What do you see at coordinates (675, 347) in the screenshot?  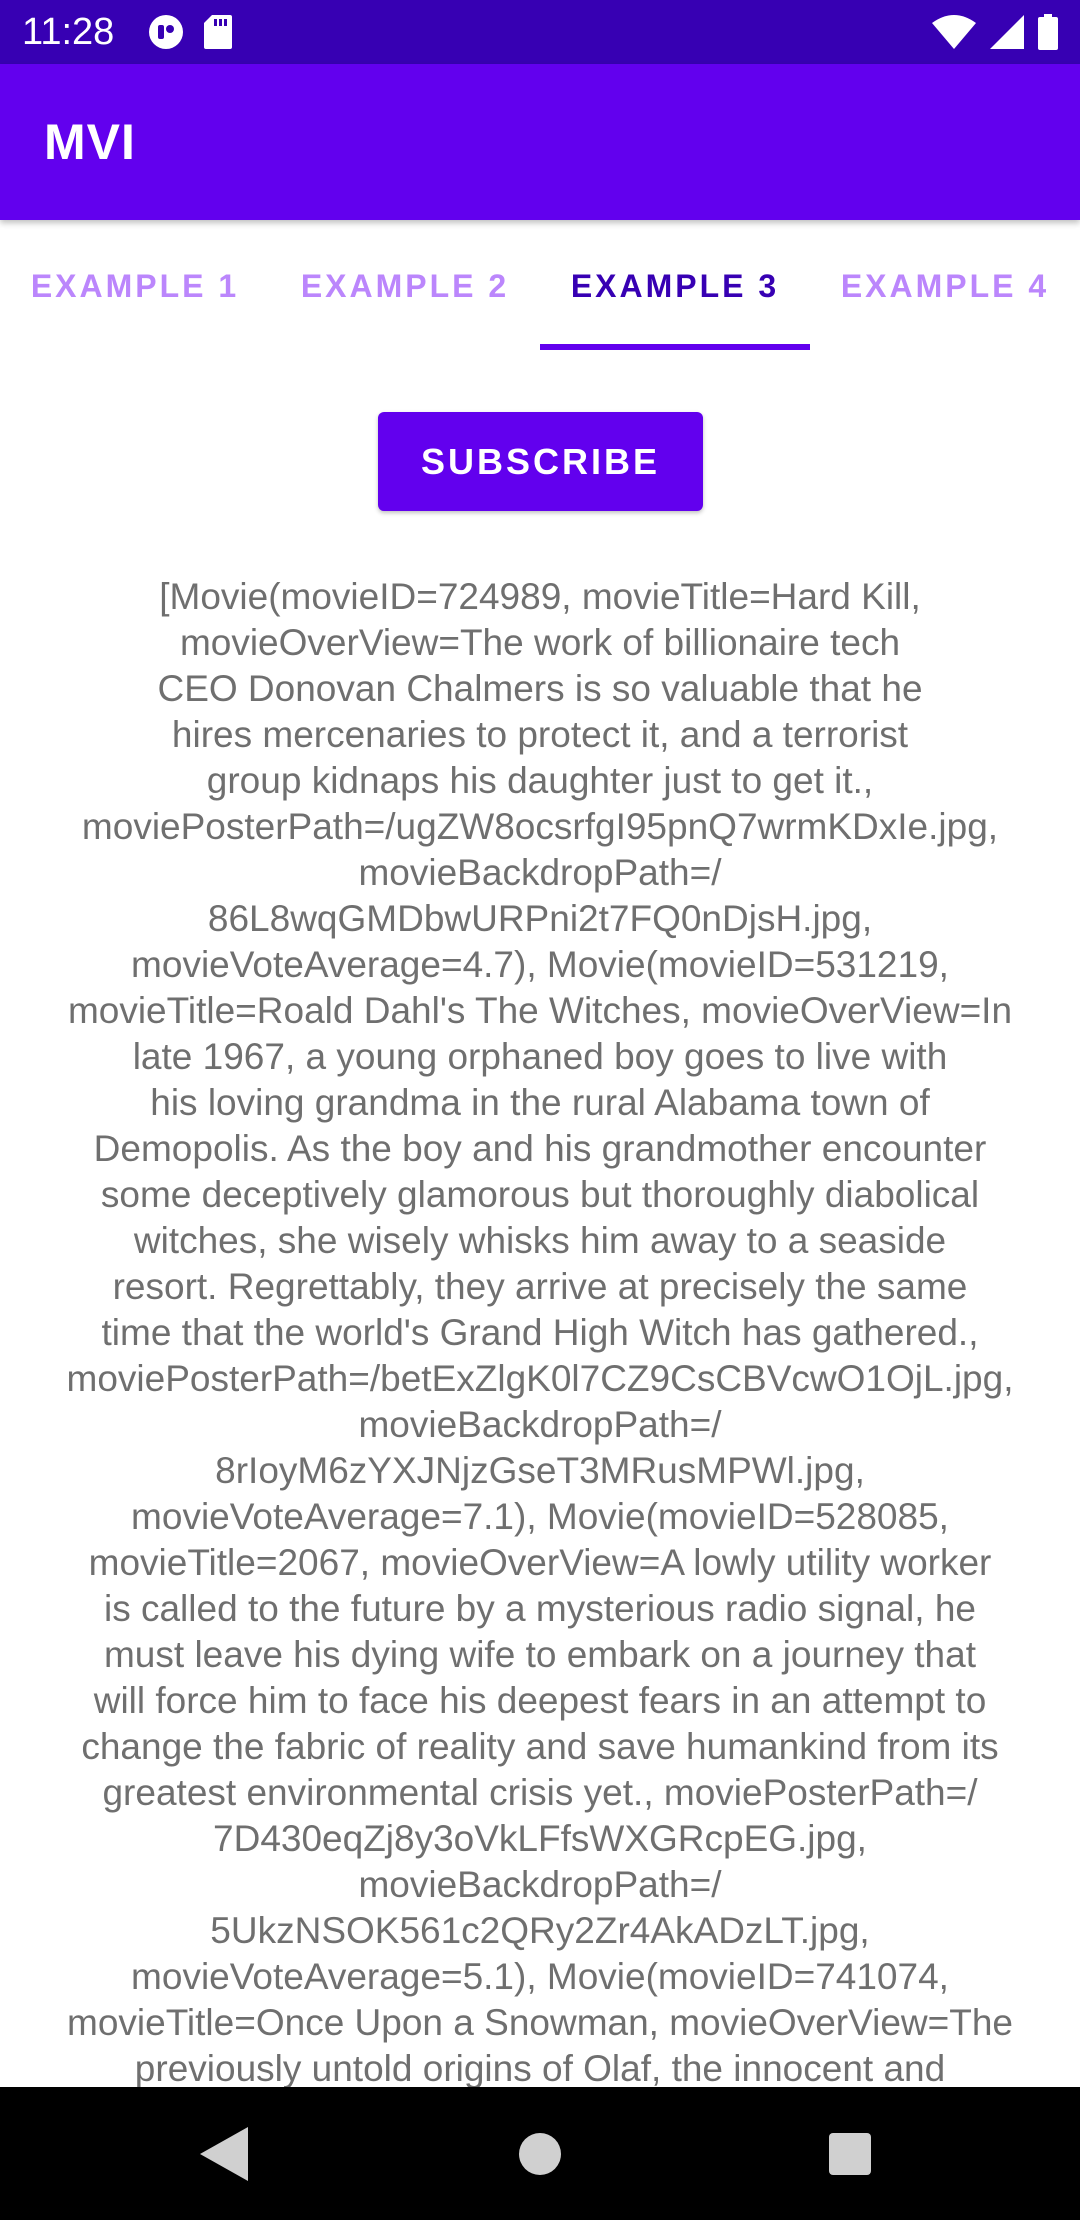 I see `tab-indicator` at bounding box center [675, 347].